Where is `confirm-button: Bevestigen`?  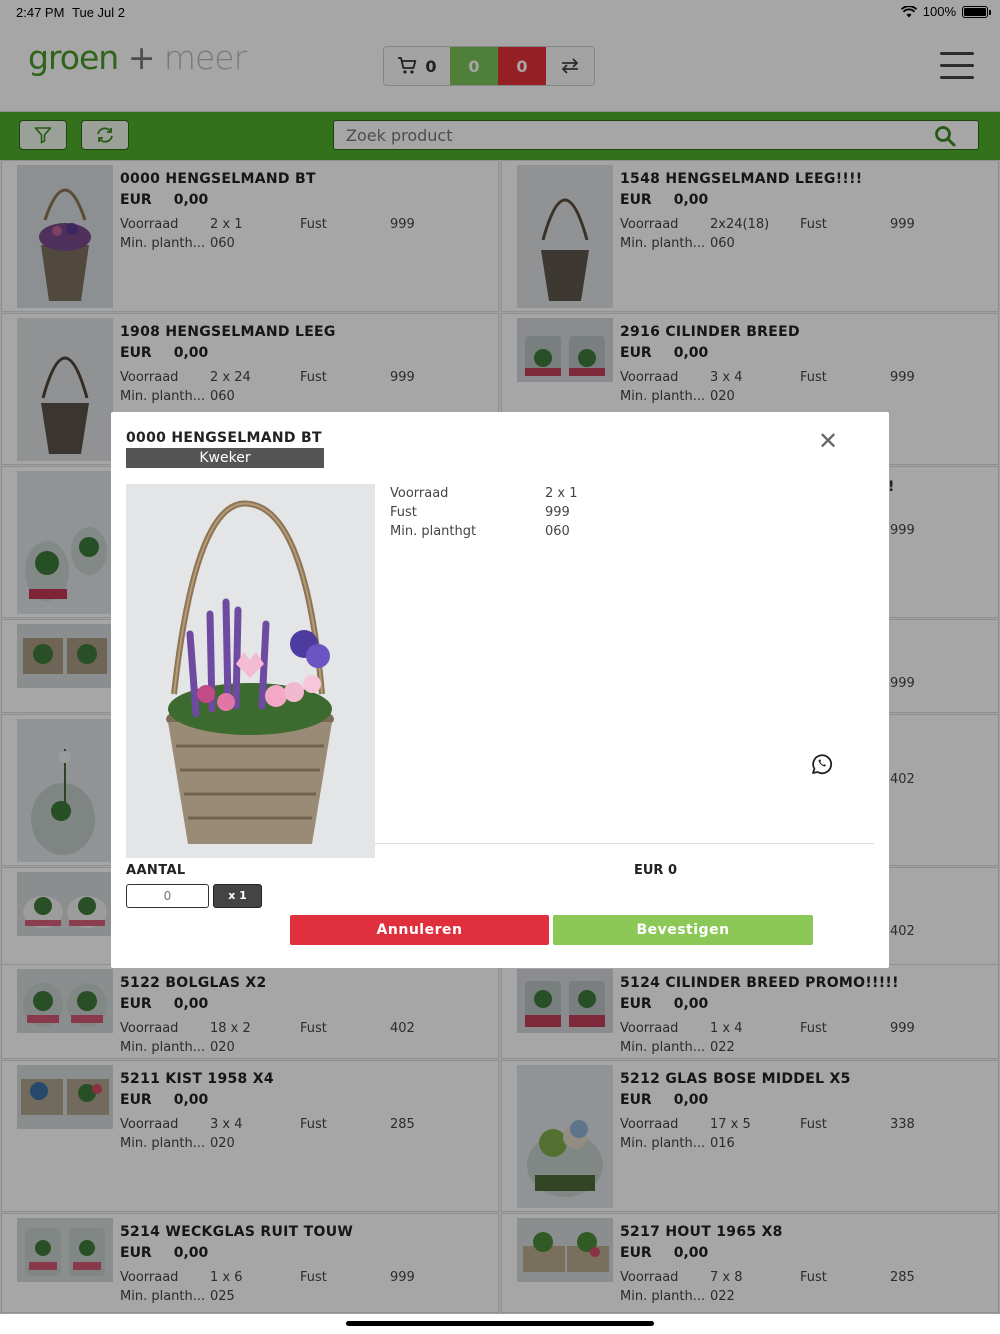
confirm-button: Bevestigen is located at coordinates (683, 930).